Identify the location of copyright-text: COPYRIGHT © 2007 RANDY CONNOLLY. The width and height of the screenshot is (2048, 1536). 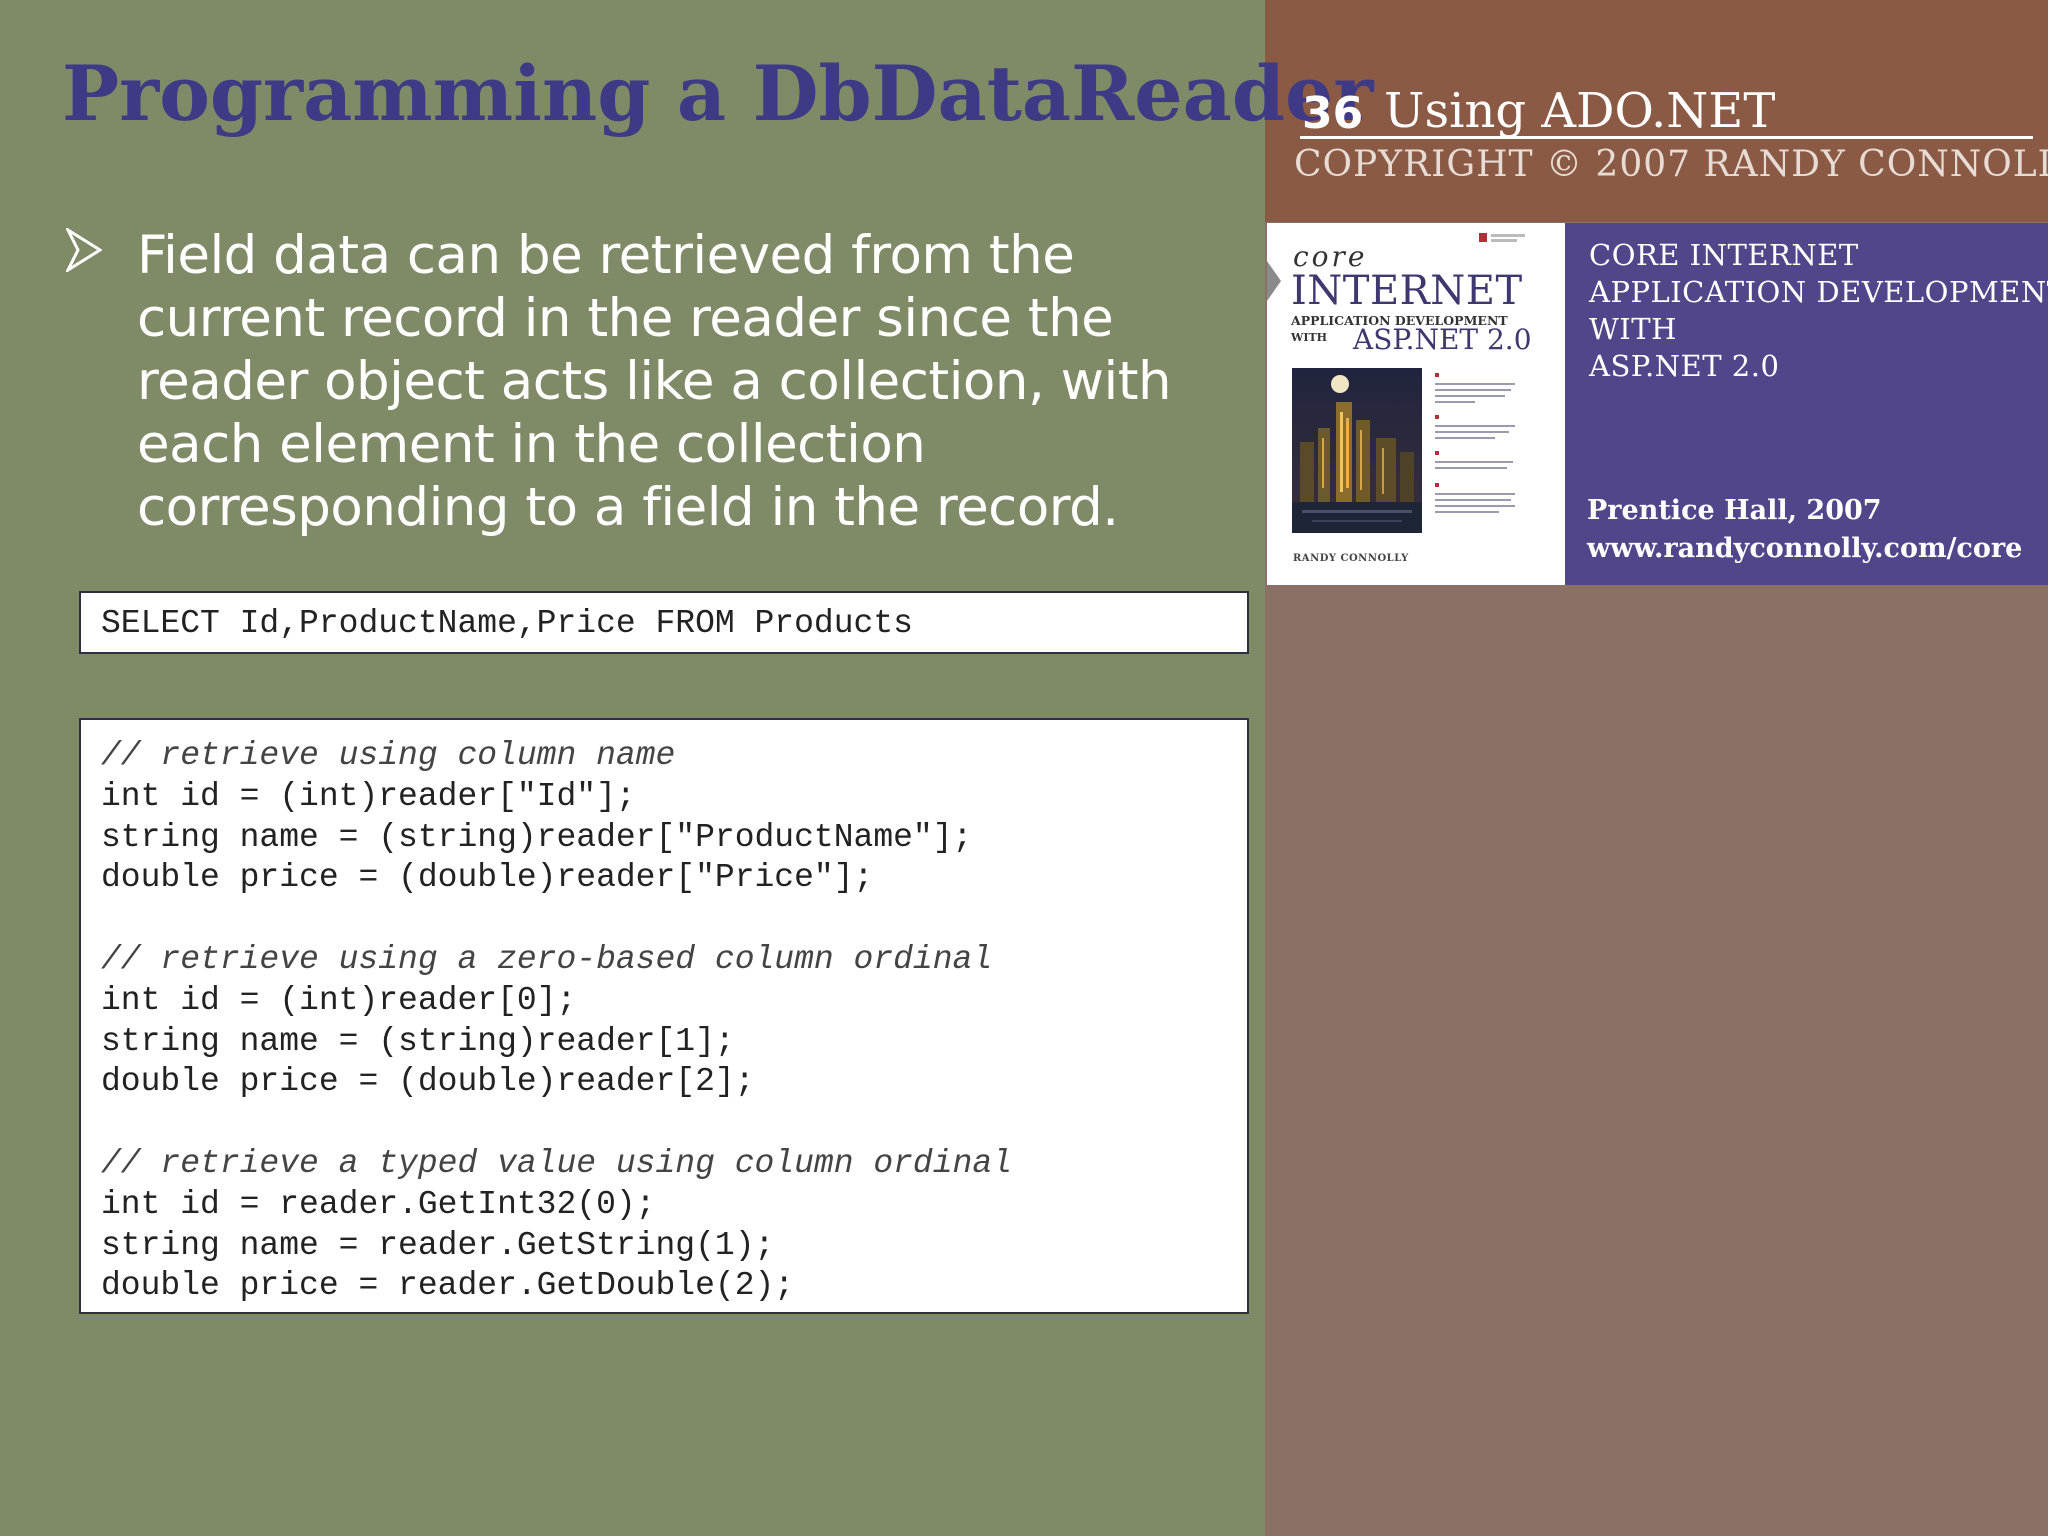
(1671, 164).